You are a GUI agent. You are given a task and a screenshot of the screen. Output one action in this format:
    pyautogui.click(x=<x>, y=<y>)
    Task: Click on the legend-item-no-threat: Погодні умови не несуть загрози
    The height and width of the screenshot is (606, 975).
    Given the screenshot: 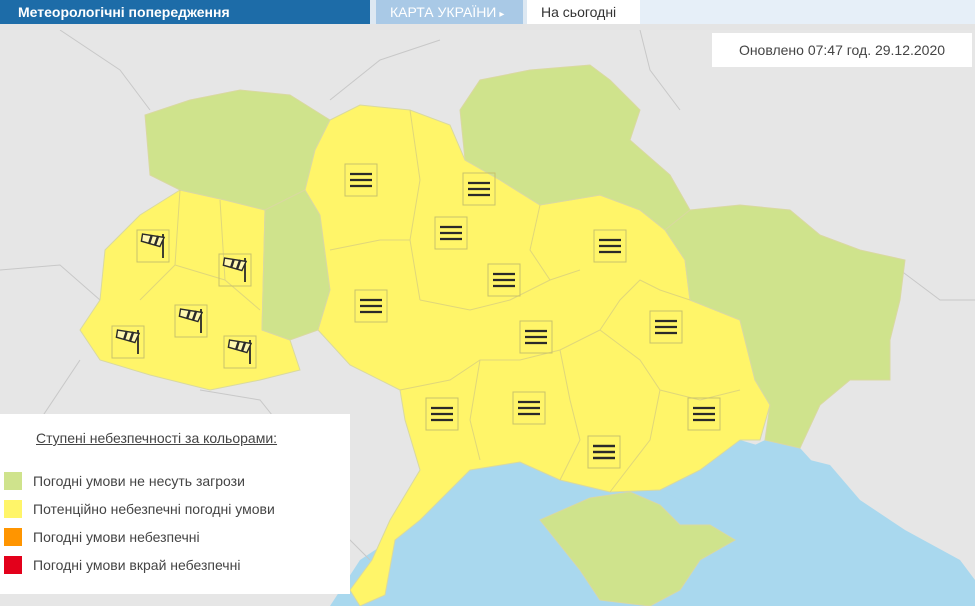 What is the action you would take?
    pyautogui.click(x=174, y=482)
    